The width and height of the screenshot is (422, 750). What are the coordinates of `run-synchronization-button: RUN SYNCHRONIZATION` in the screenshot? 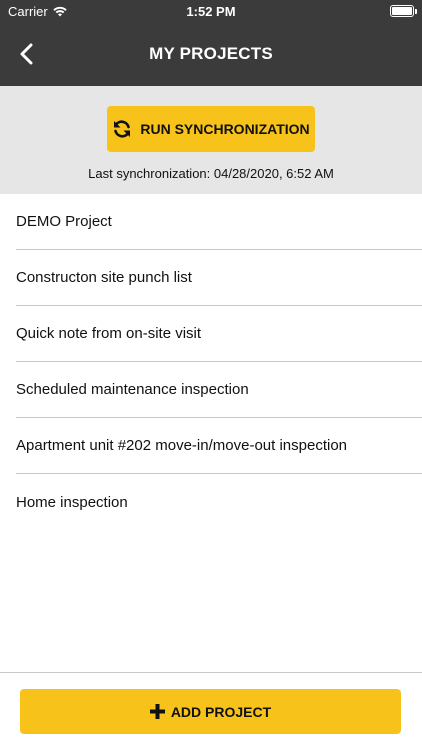 It's located at (211, 129).